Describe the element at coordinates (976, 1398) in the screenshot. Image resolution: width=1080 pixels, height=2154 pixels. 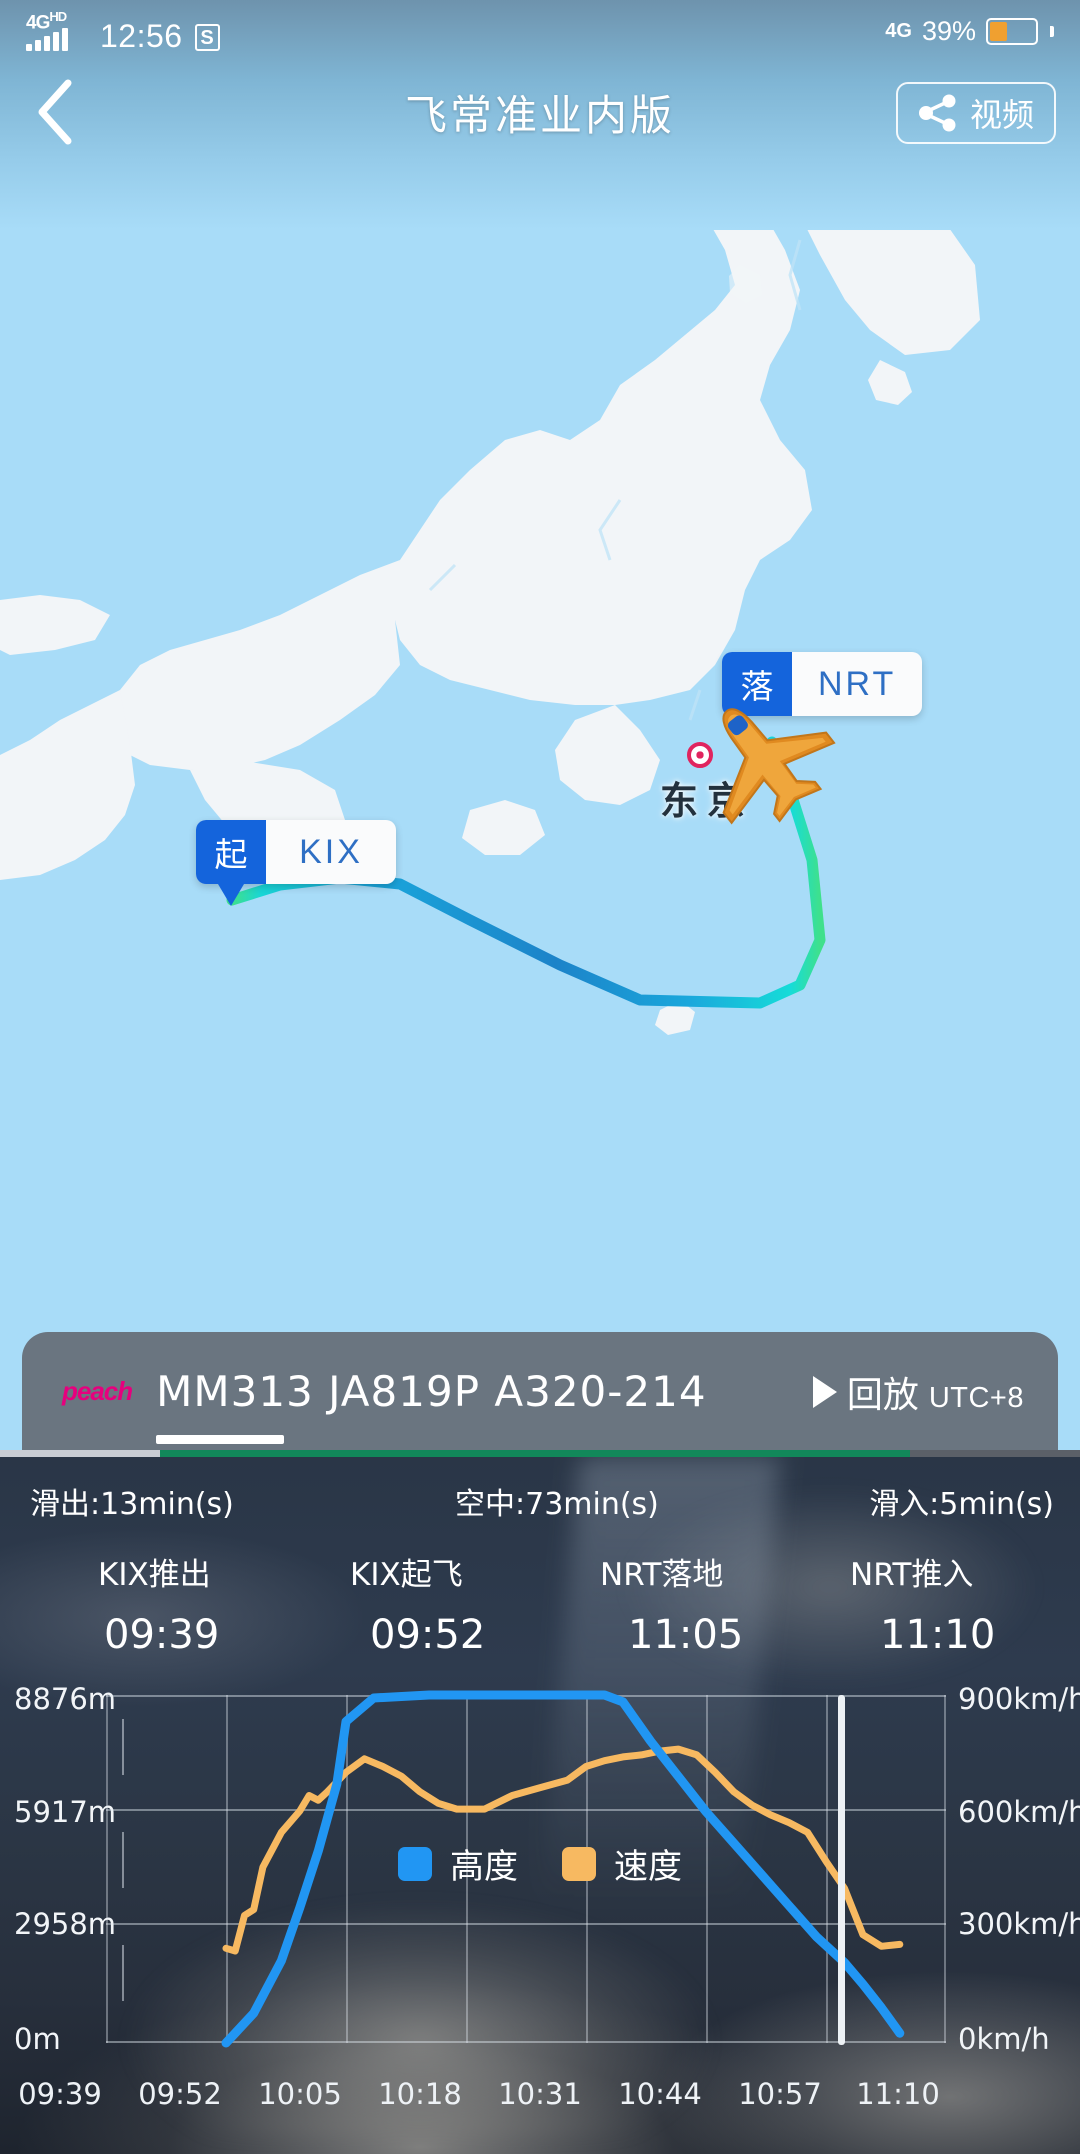
I see `timezone-label: UTC+8` at that location.